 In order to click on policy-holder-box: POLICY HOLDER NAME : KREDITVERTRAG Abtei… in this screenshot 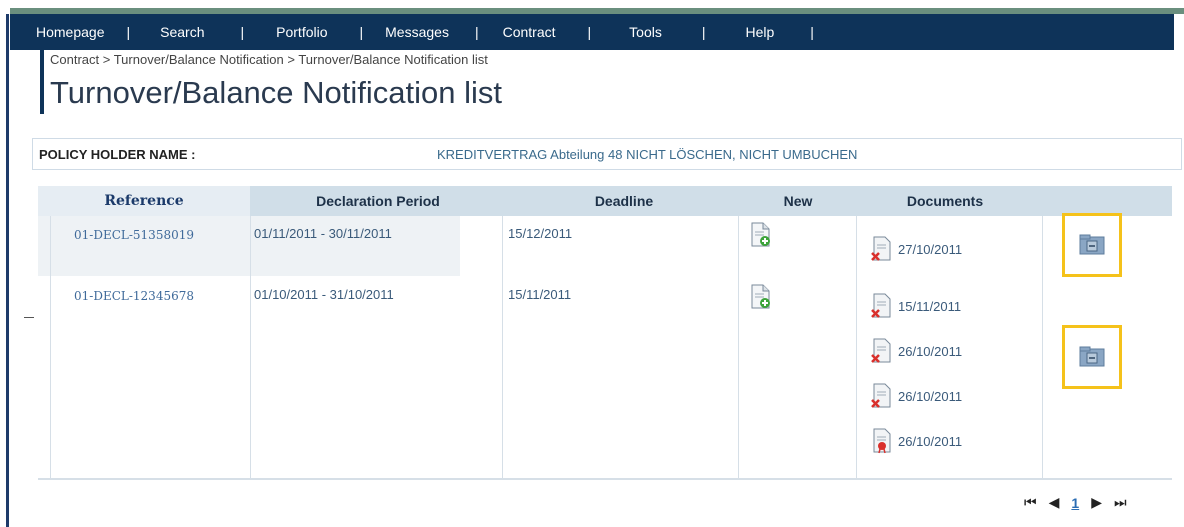, I will do `click(607, 154)`.